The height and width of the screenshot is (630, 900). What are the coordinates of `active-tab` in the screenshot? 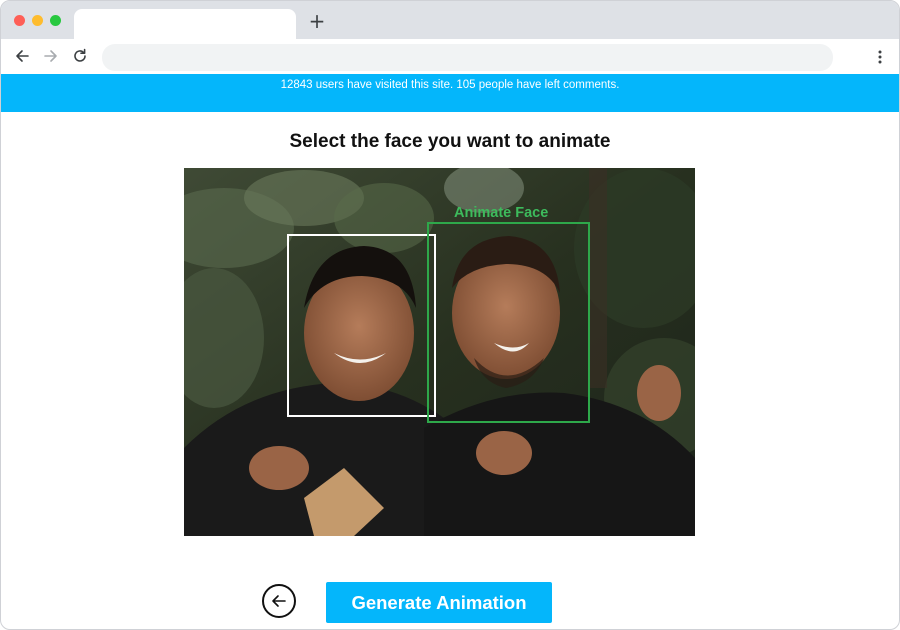 It's located at (185, 24).